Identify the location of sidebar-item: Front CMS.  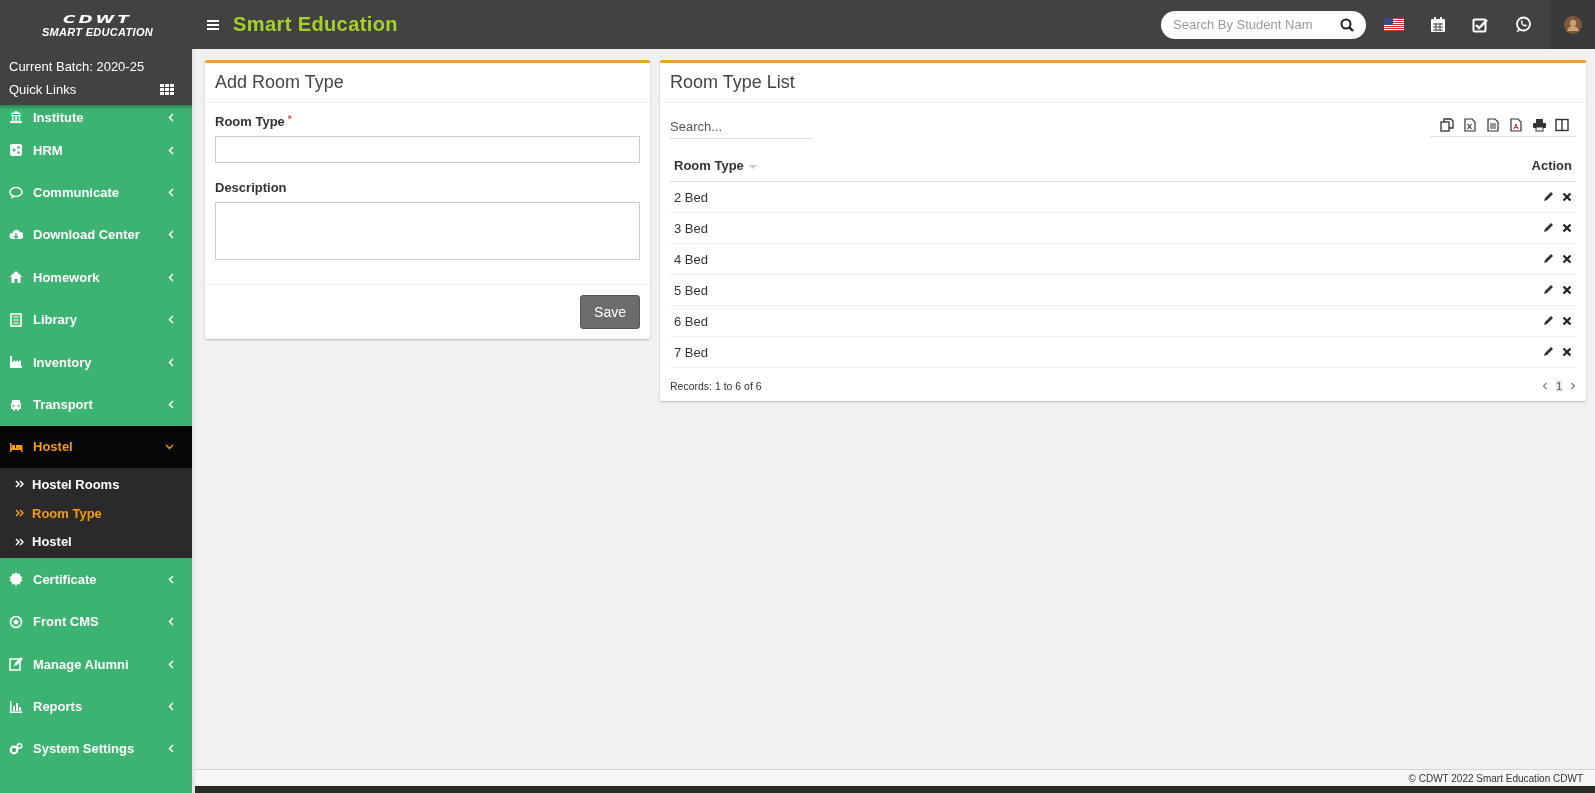
(96, 621).